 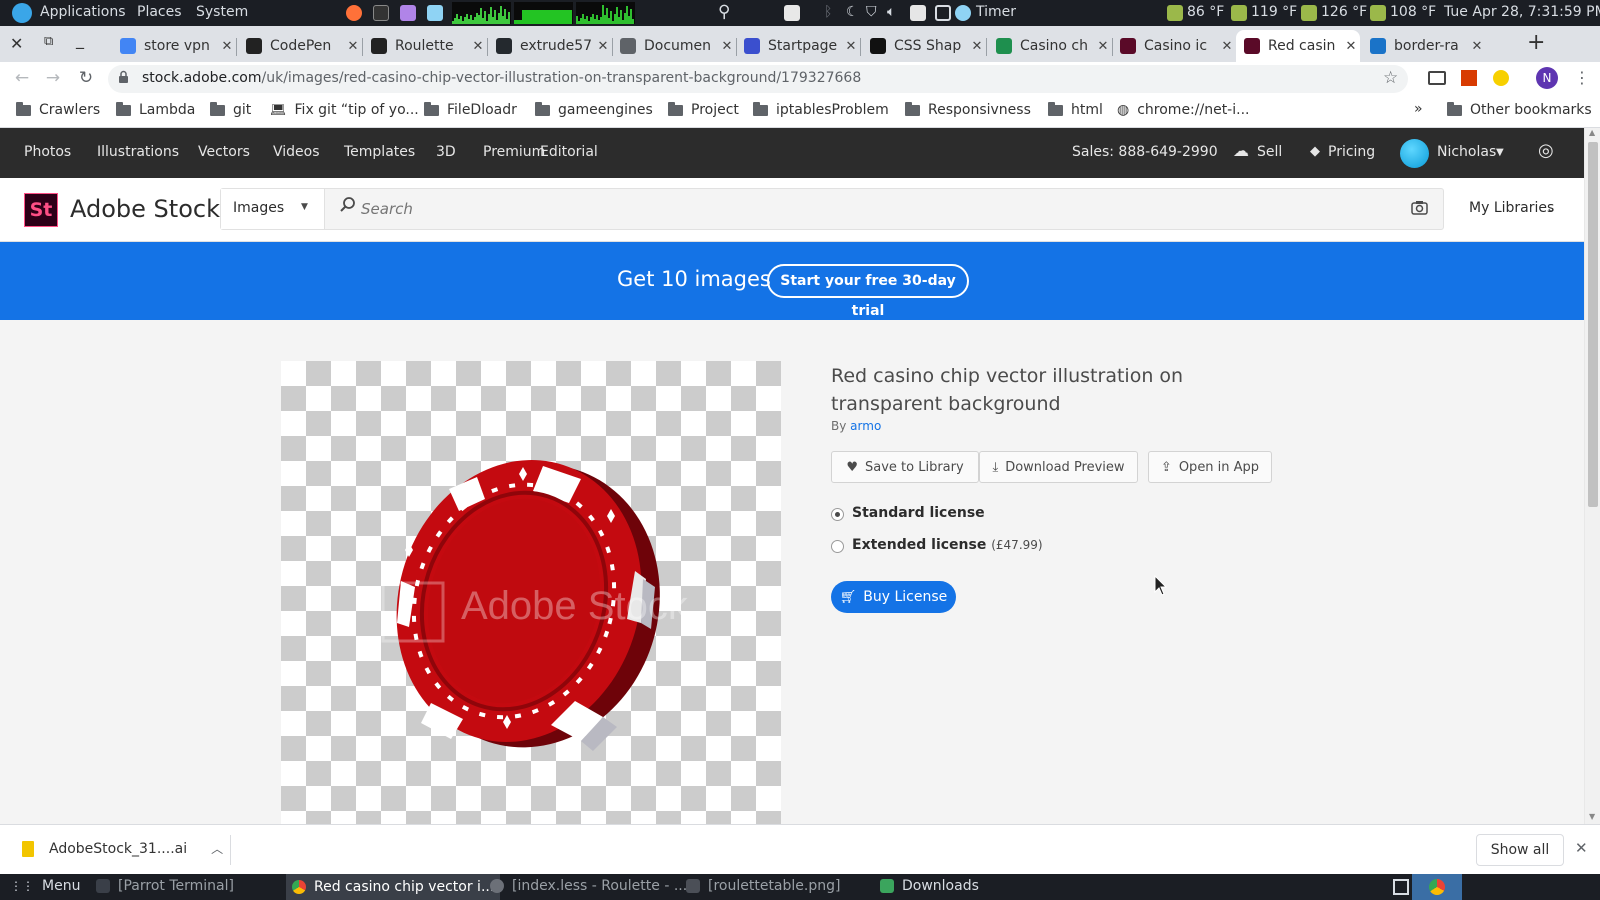 What do you see at coordinates (861, 209) in the screenshot?
I see `search-input` at bounding box center [861, 209].